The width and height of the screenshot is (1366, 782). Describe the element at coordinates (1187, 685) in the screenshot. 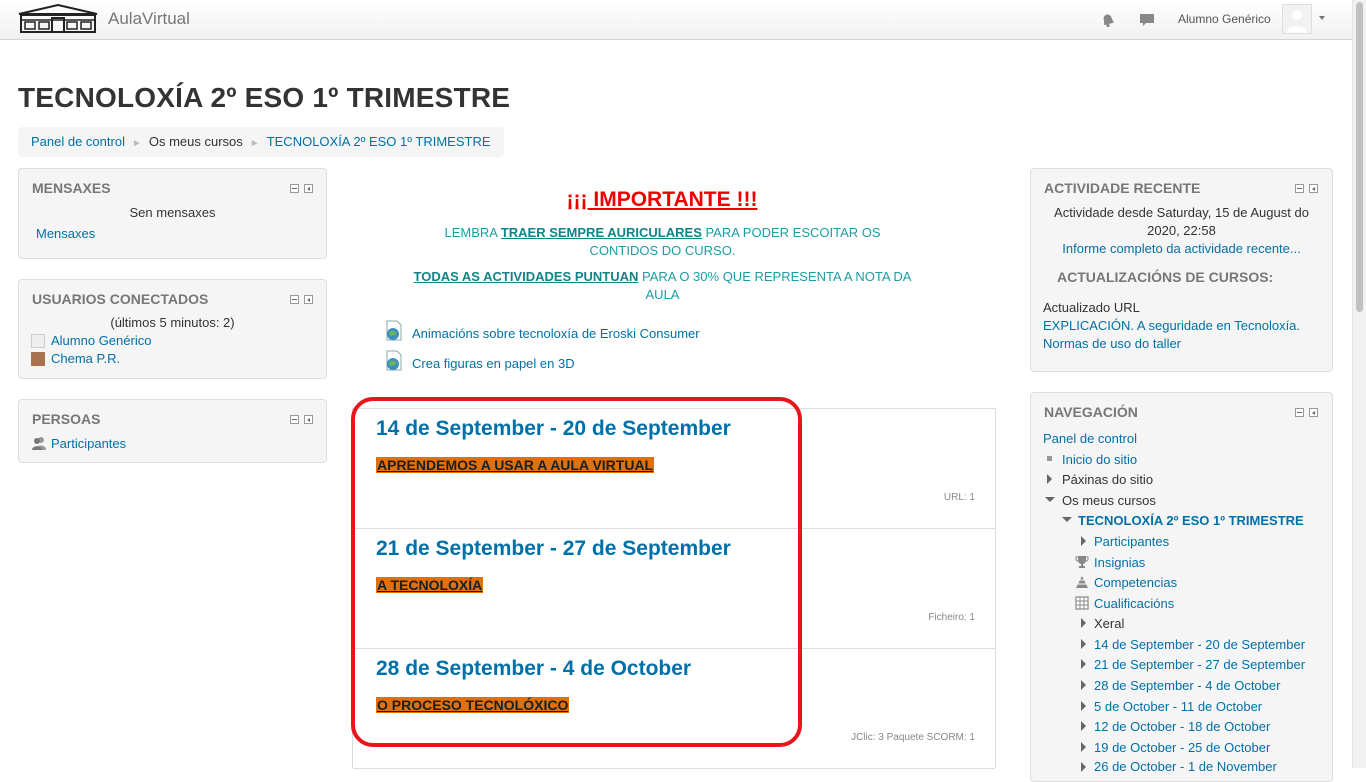

I see `nav-week: 28 de September - 4 de October` at that location.